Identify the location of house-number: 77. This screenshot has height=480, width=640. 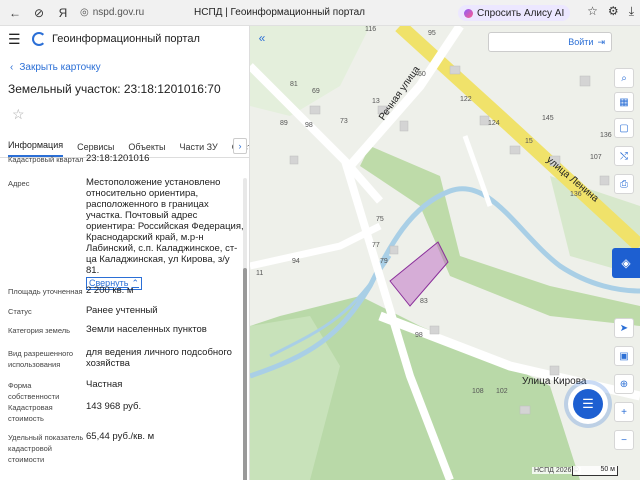
(376, 245).